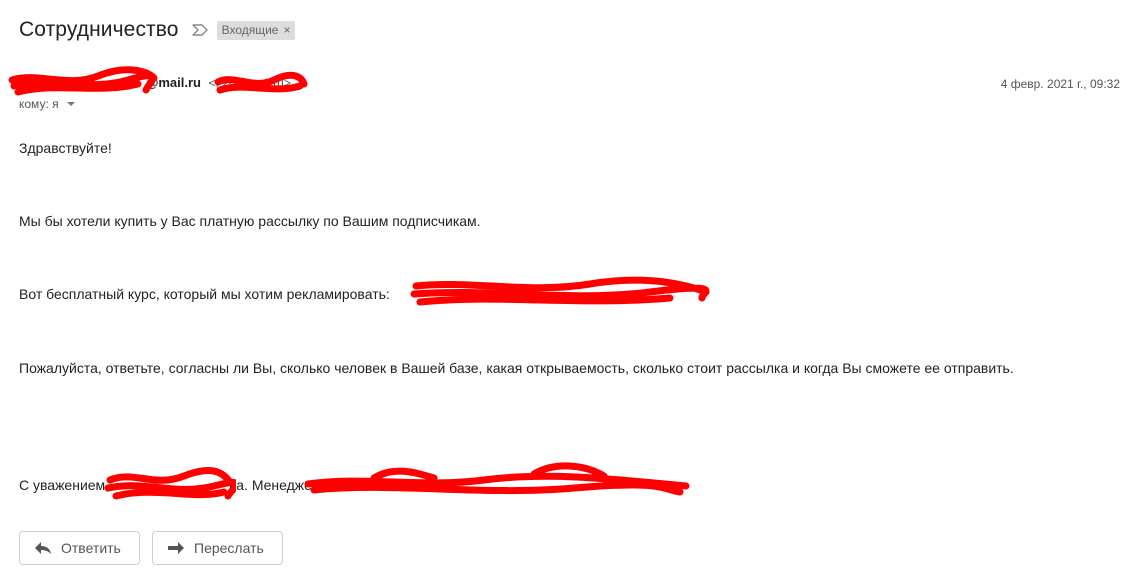 The width and height of the screenshot is (1123, 578). Describe the element at coordinates (250, 29) in the screenshot. I see `inbox-label-text: Входящие` at that location.